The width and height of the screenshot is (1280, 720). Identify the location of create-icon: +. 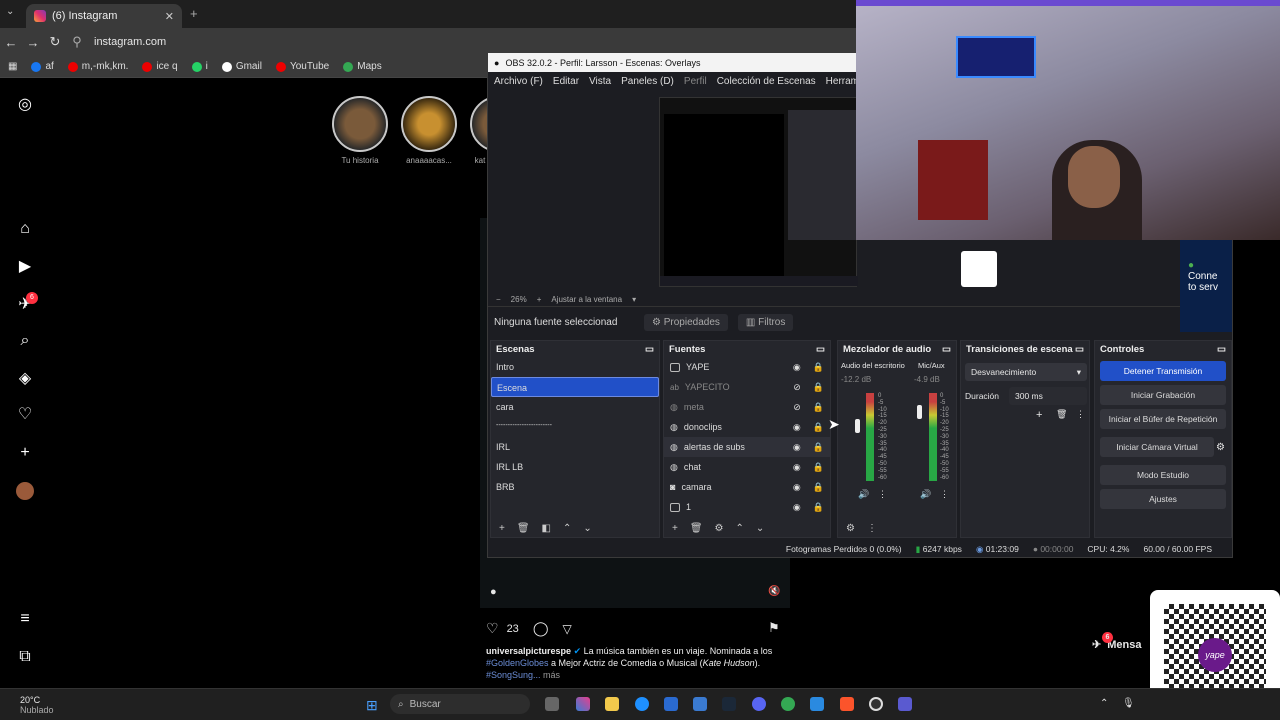
(25, 453).